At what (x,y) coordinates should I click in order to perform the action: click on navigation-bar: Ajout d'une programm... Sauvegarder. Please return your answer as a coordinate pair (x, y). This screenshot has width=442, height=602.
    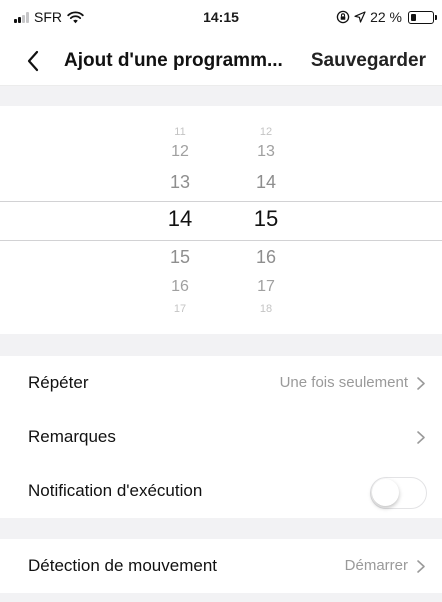
    Looking at the image, I should click on (221, 61).